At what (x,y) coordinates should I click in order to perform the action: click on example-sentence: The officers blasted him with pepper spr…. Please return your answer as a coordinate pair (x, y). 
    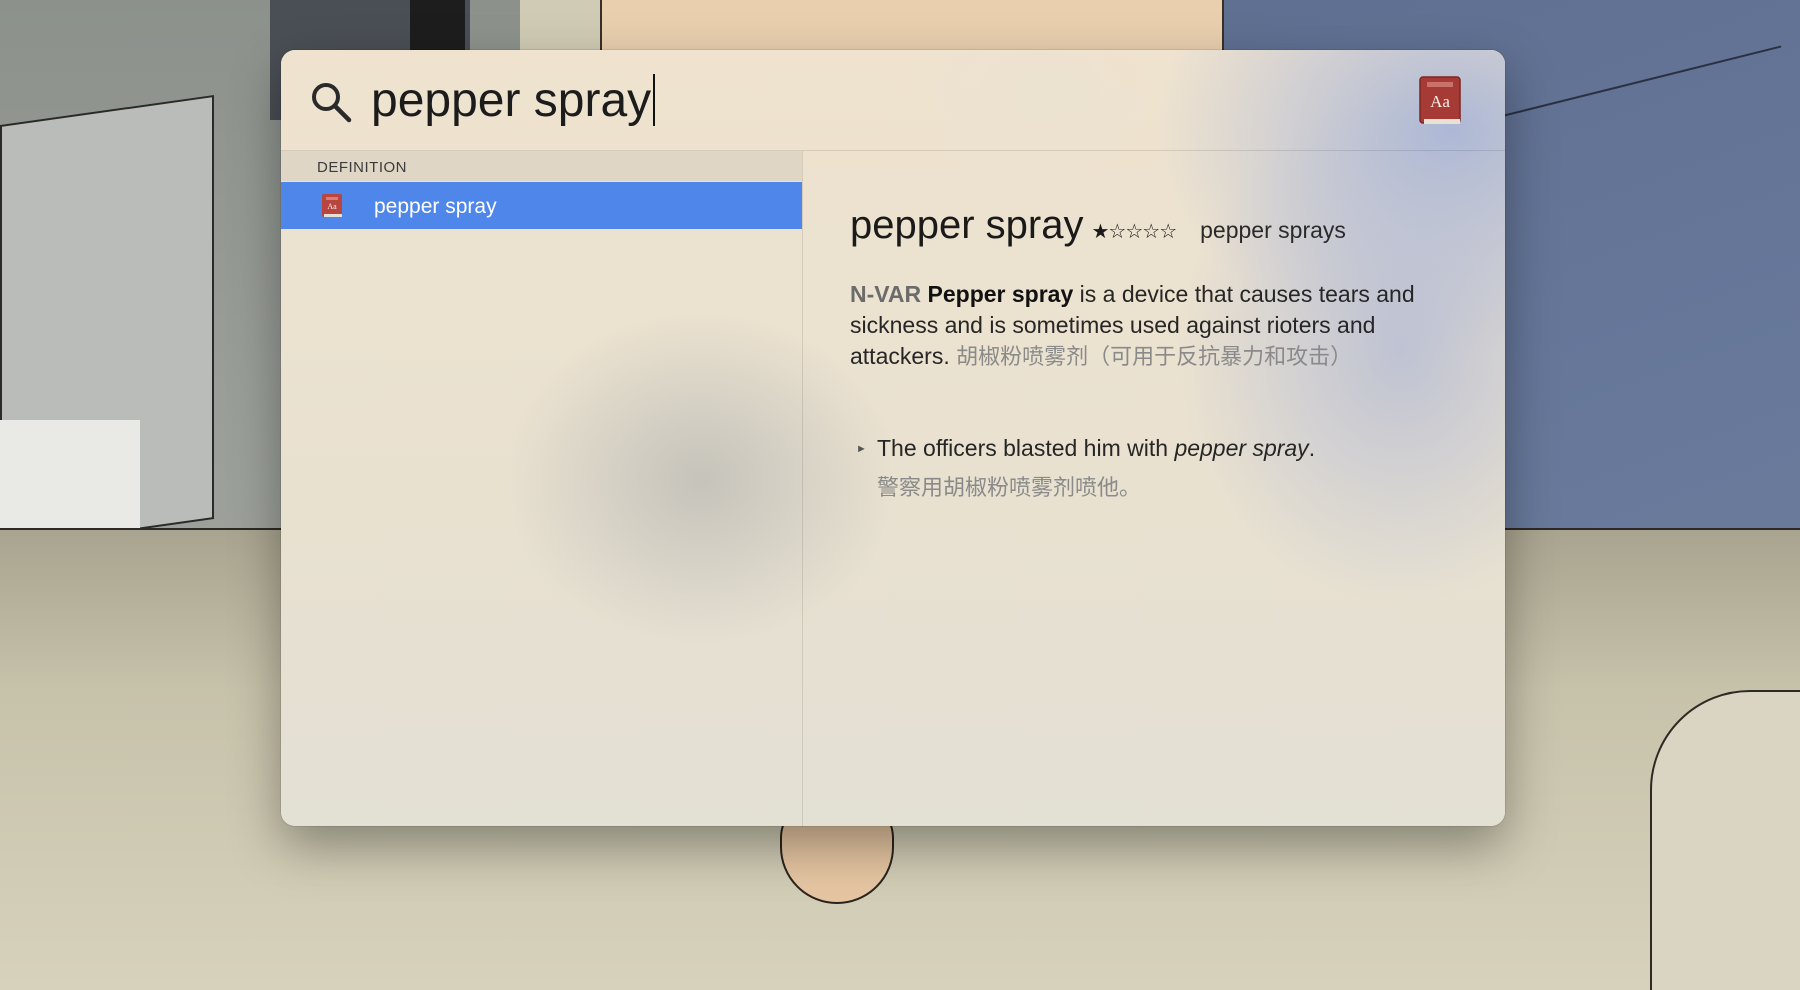
    Looking at the image, I should click on (1096, 448).